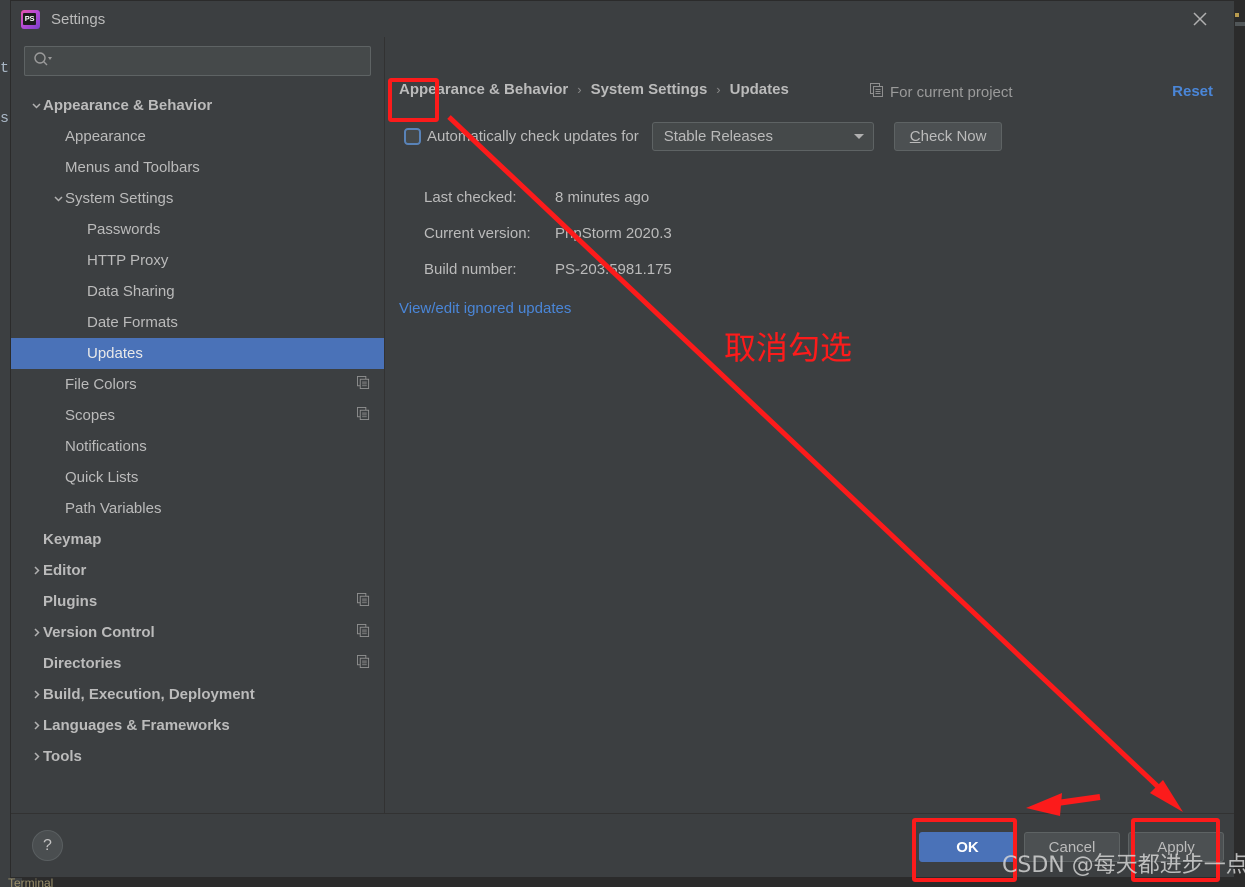  I want to click on auto-check-label: Automatically check updates for, so click(533, 136).